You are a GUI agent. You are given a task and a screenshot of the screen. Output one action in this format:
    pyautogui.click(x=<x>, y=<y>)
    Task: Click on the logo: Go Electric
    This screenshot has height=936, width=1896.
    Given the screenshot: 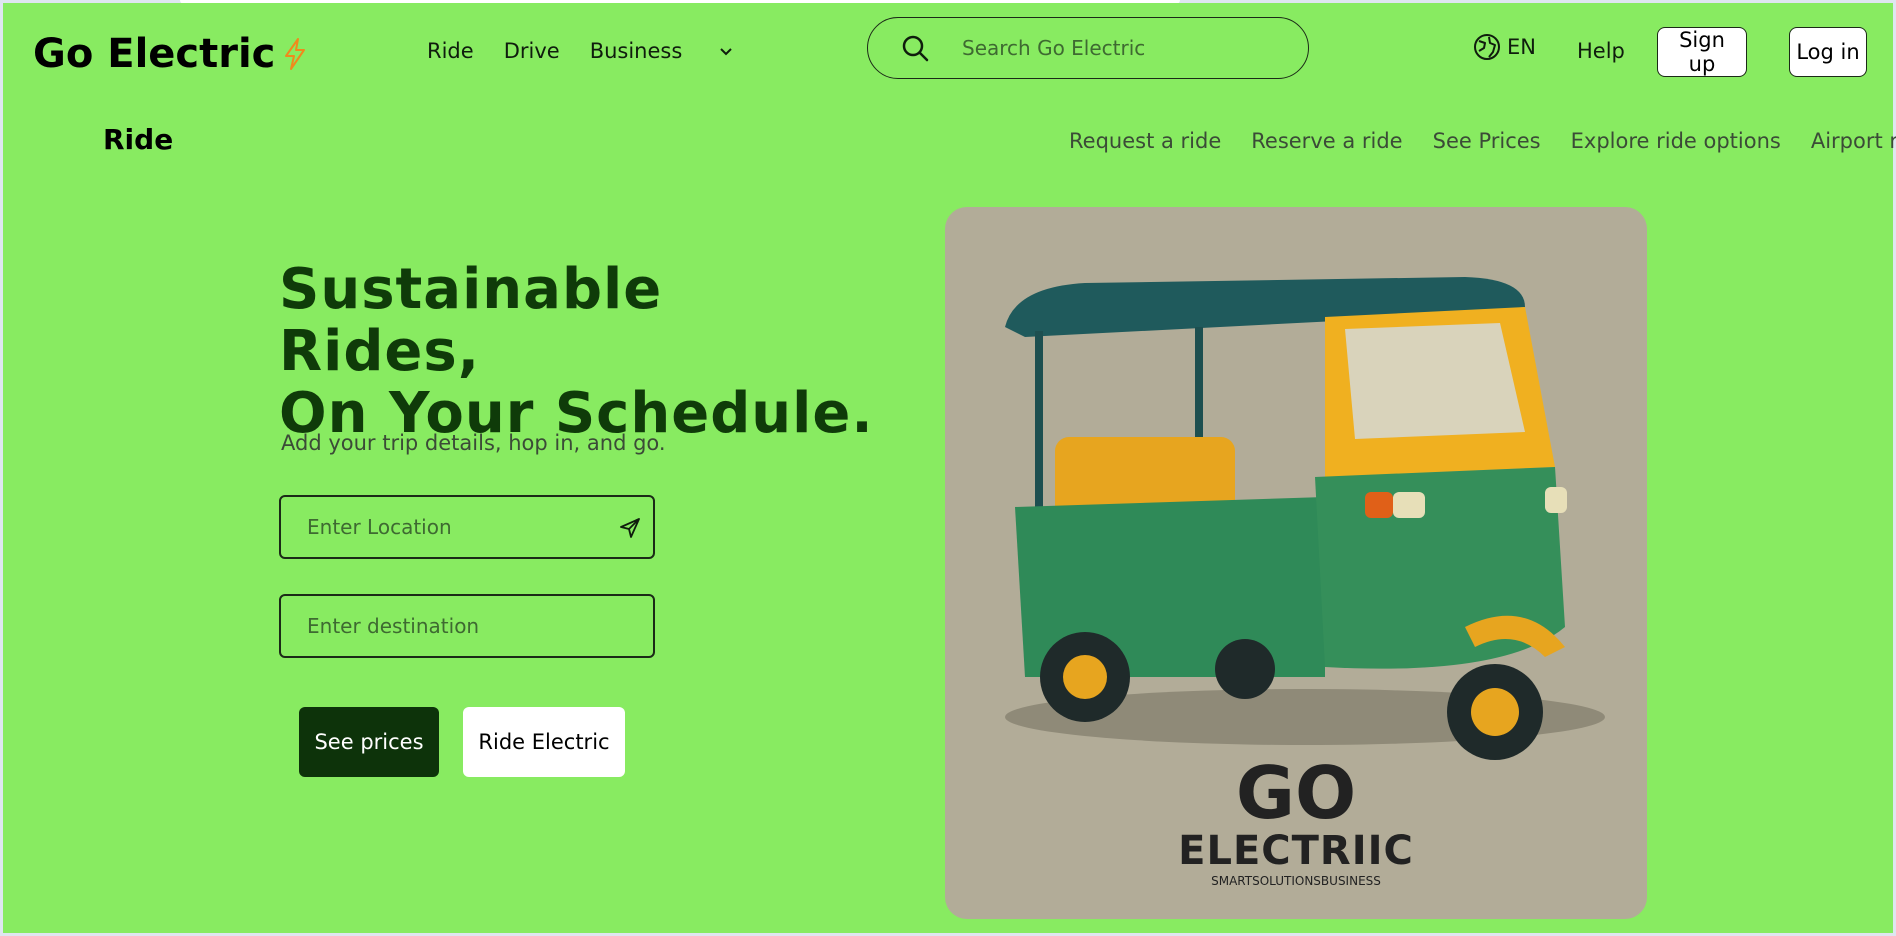 What is the action you would take?
    pyautogui.click(x=171, y=54)
    